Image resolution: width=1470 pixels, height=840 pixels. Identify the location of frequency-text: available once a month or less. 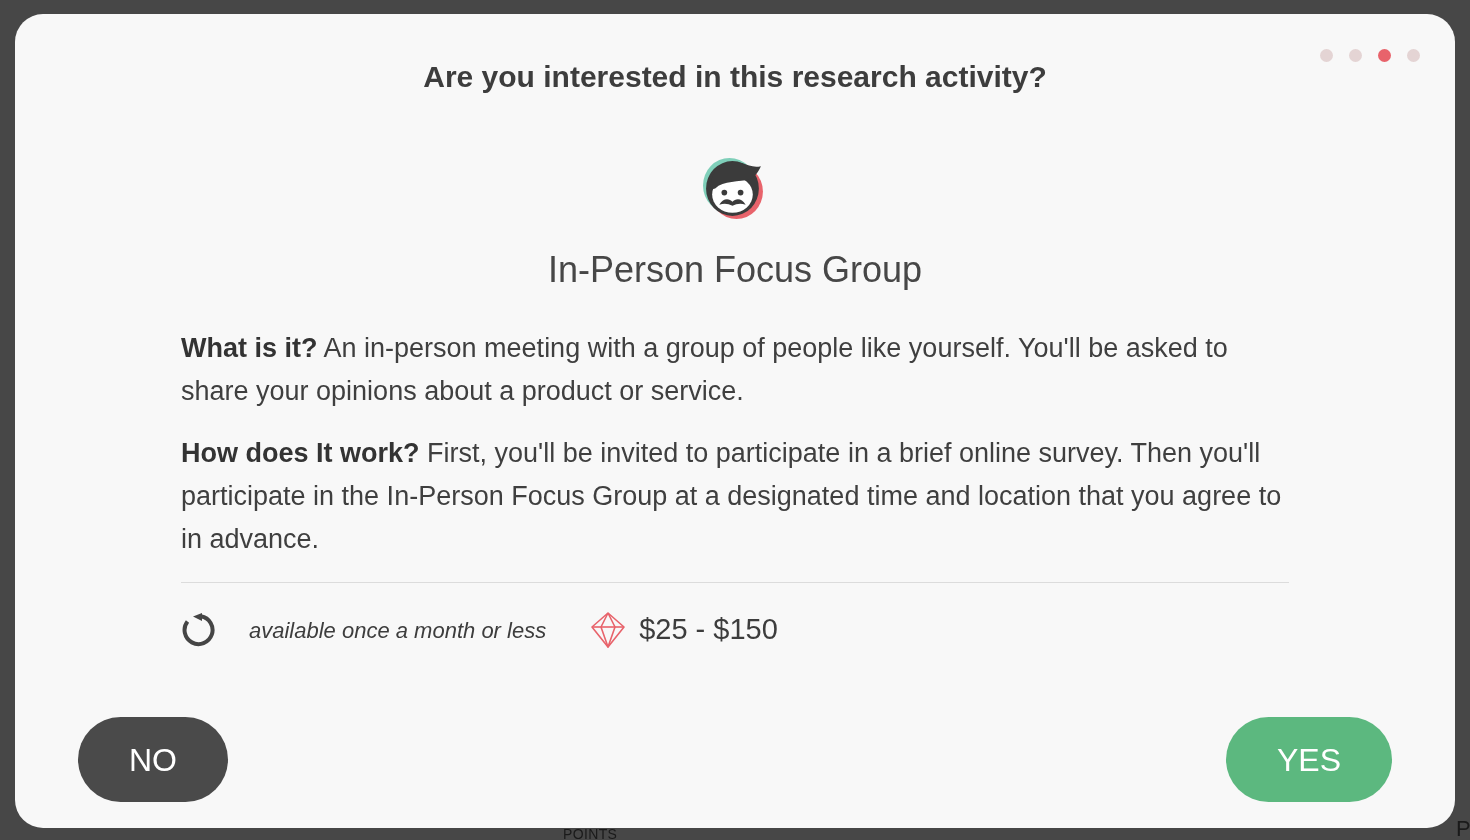
(398, 630).